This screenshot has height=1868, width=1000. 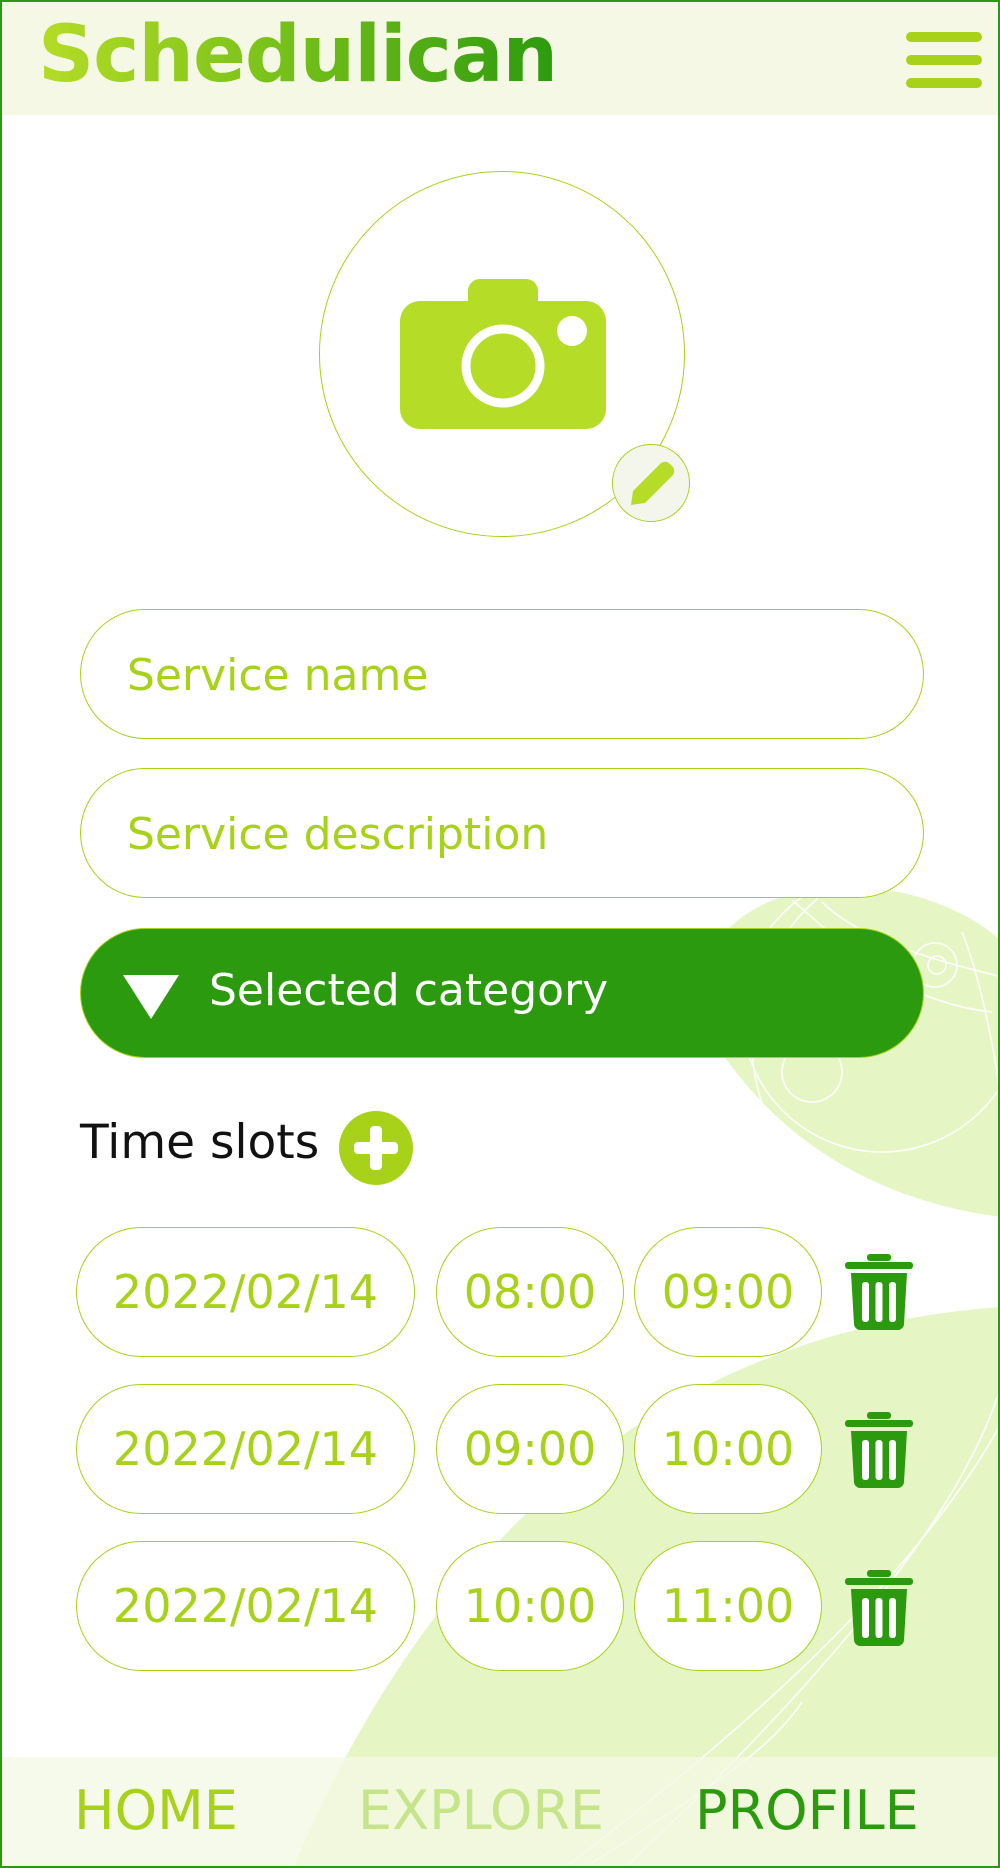 I want to click on pencil-icon, so click(x=653, y=483).